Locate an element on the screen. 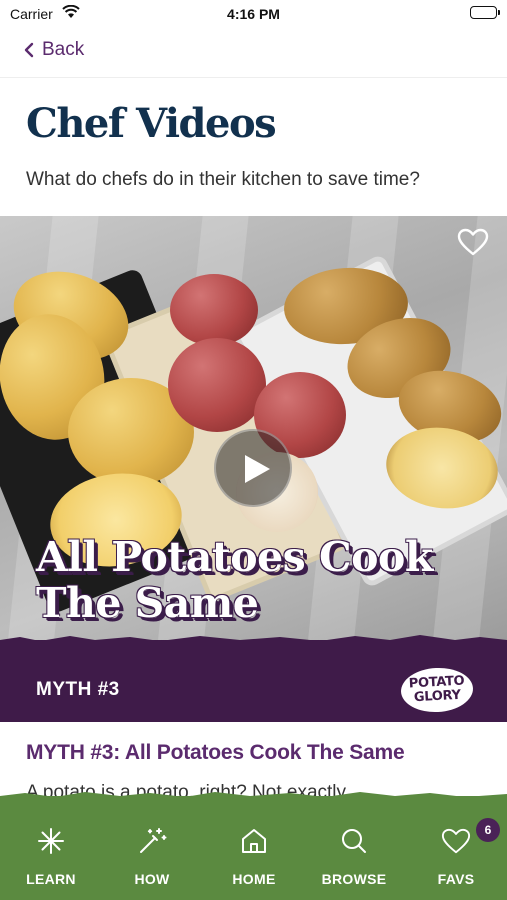 The width and height of the screenshot is (507, 900). video-overlay-title: All Potatoes Cook The Same is located at coordinates (234, 580).